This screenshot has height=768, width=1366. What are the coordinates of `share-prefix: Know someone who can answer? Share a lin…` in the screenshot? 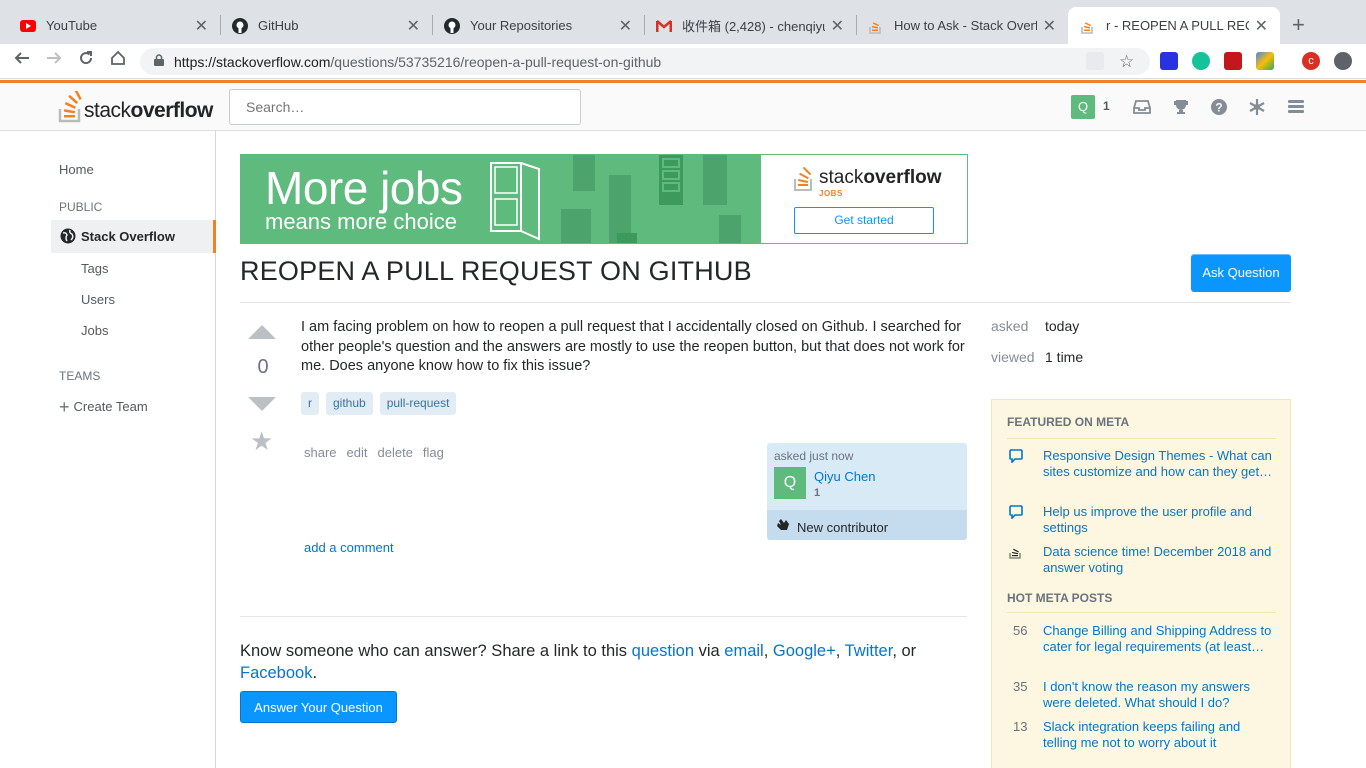 It's located at (436, 651).